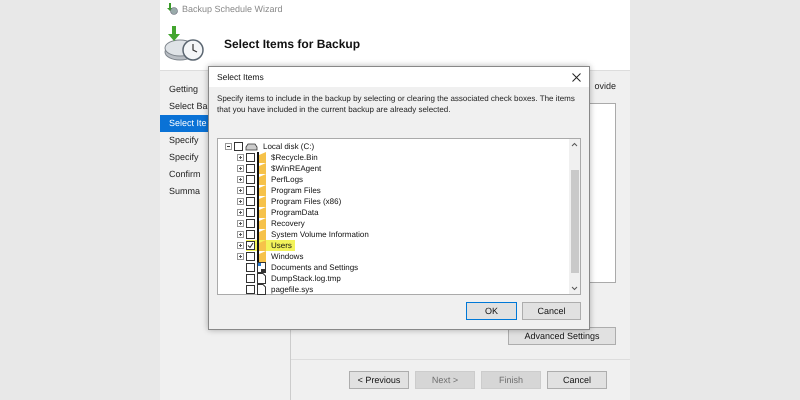 Image resolution: width=800 pixels, height=400 pixels. Describe the element at coordinates (172, 9) in the screenshot. I see `backup-icon` at that location.